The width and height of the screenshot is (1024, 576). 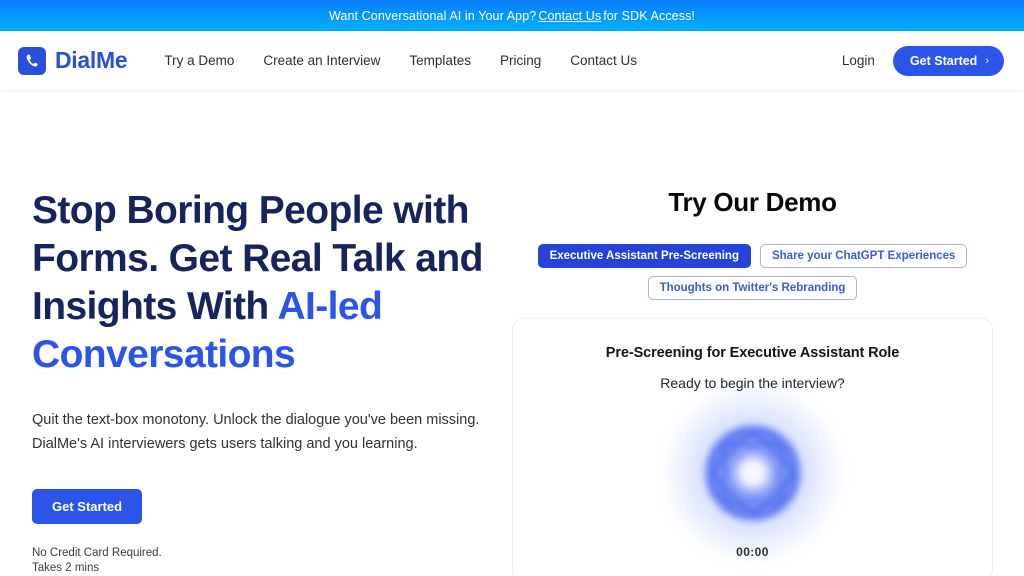 I want to click on nav-item-create-an-interview: Create an Interview, so click(x=321, y=60).